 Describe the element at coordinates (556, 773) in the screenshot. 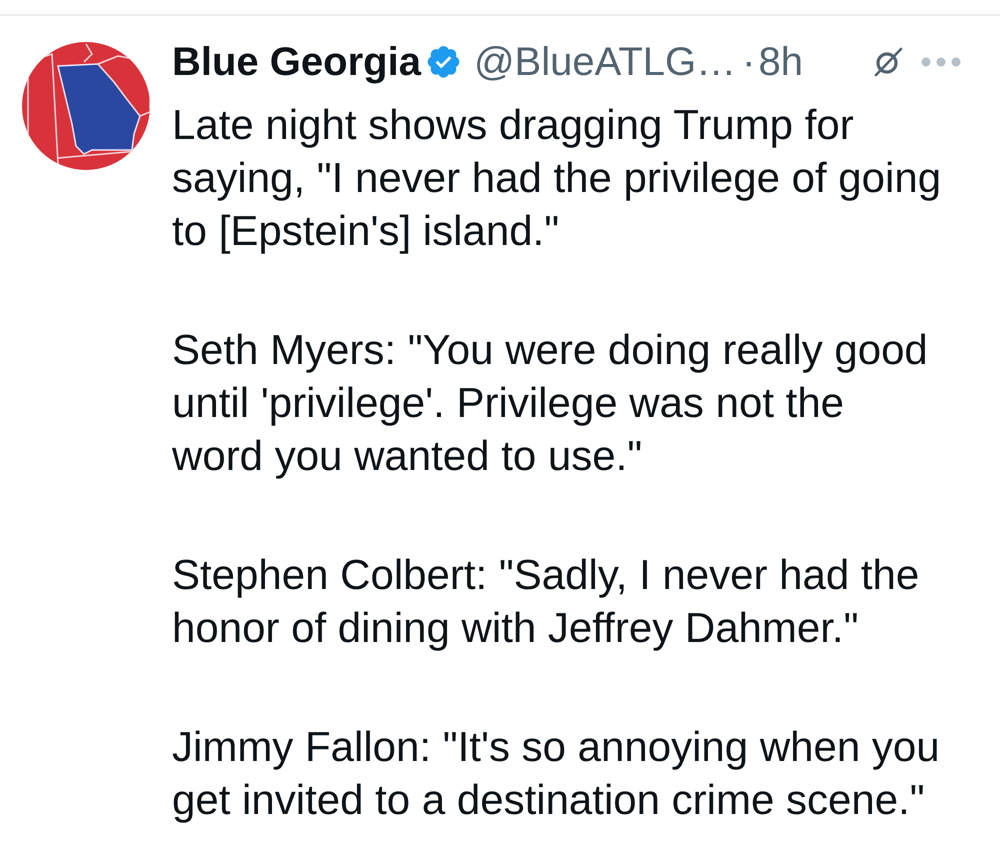

I see `tweet-paragraph: Jimmy Fallon: "It's so annoying when you get invited to a destination crime scene."` at that location.